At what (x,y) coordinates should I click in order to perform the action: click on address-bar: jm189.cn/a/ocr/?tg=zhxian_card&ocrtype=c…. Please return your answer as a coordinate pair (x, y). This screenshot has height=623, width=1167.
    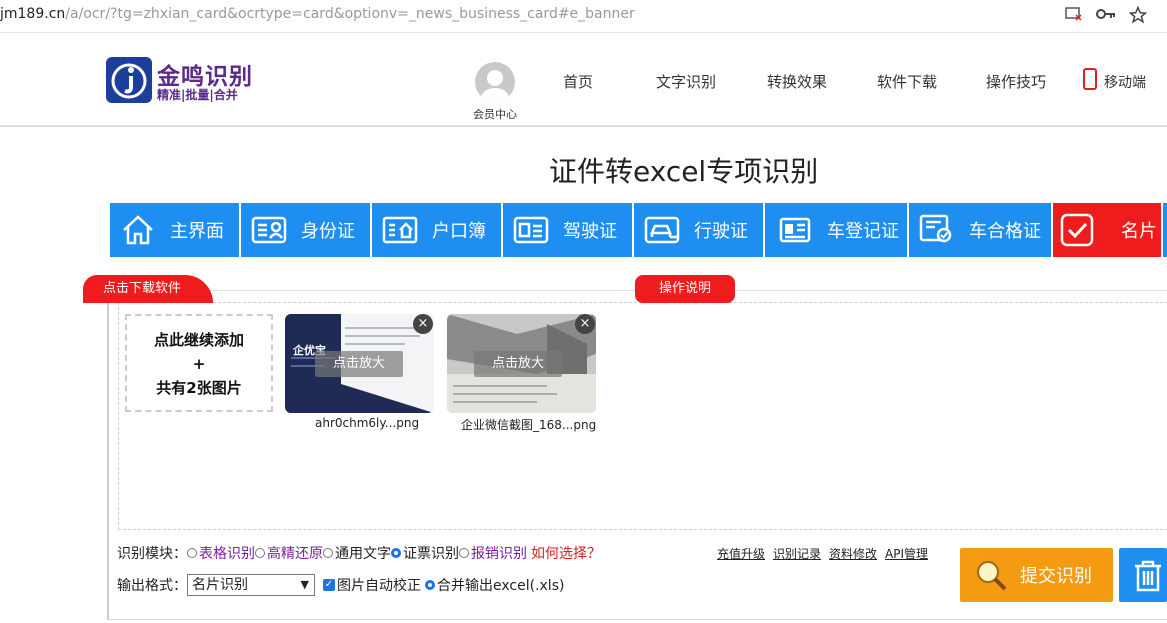
    Looking at the image, I should click on (583, 16).